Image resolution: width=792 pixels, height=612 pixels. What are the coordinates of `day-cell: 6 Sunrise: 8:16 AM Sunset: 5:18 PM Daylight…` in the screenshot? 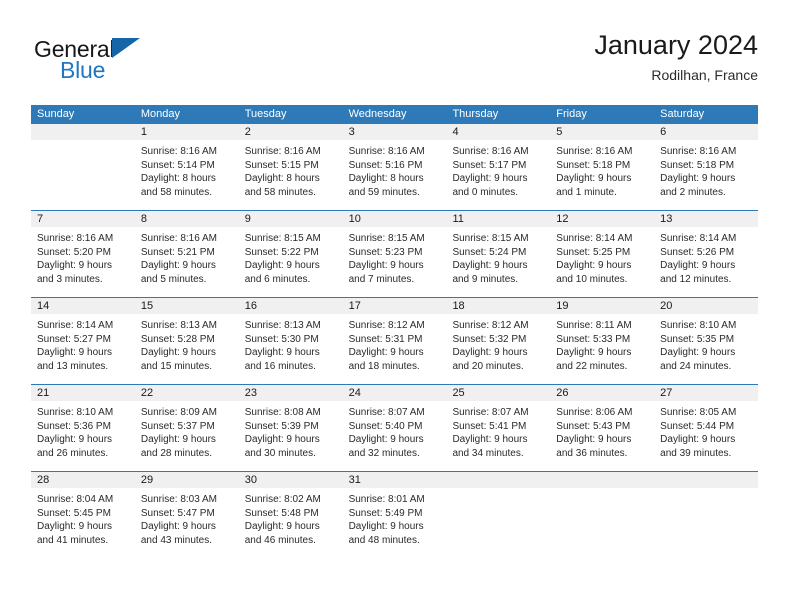 It's located at (706, 167).